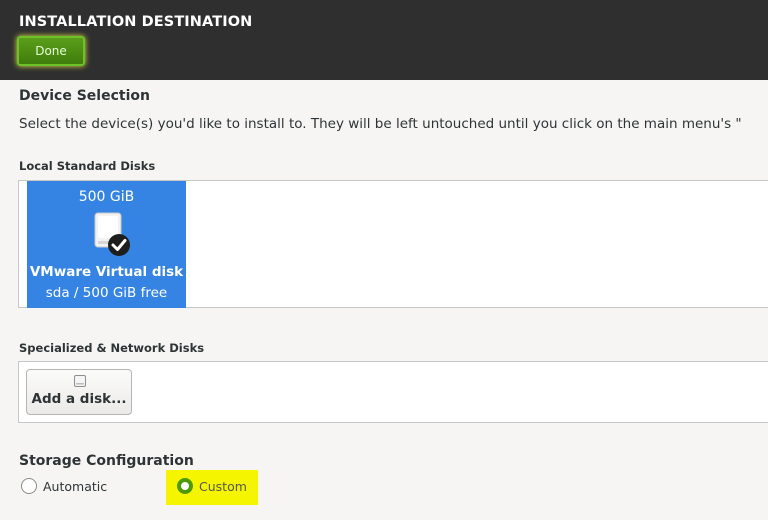 This screenshot has width=768, height=520. What do you see at coordinates (112, 348) in the screenshot?
I see `network-disks-label: Specialized & Network Disks` at bounding box center [112, 348].